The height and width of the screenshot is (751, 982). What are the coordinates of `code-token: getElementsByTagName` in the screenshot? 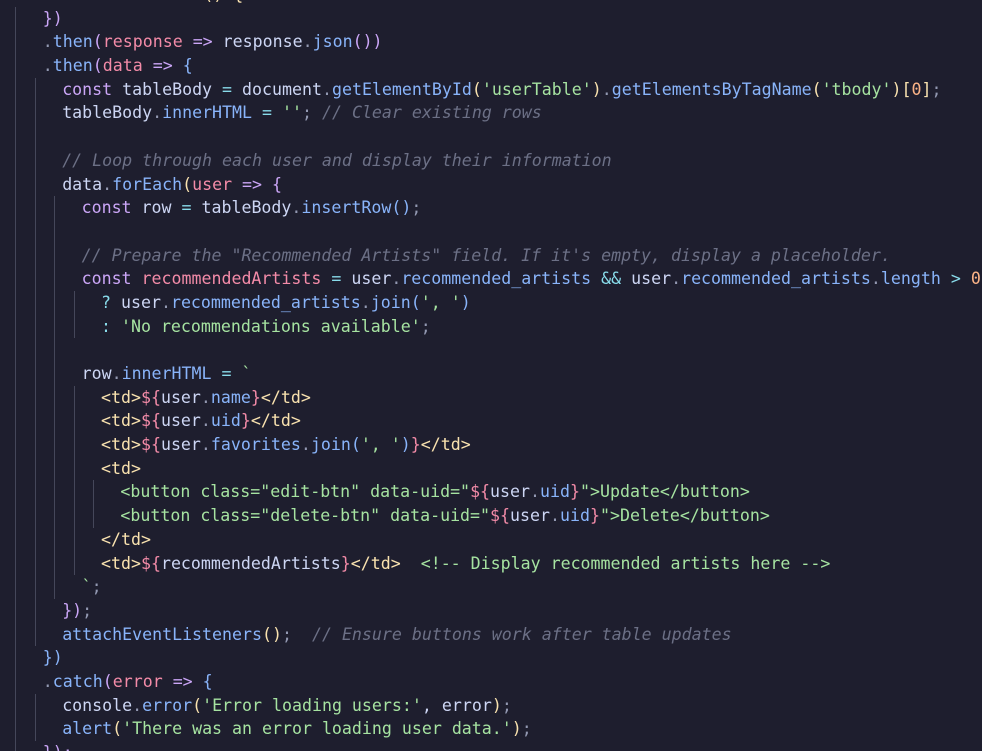 It's located at (711, 89).